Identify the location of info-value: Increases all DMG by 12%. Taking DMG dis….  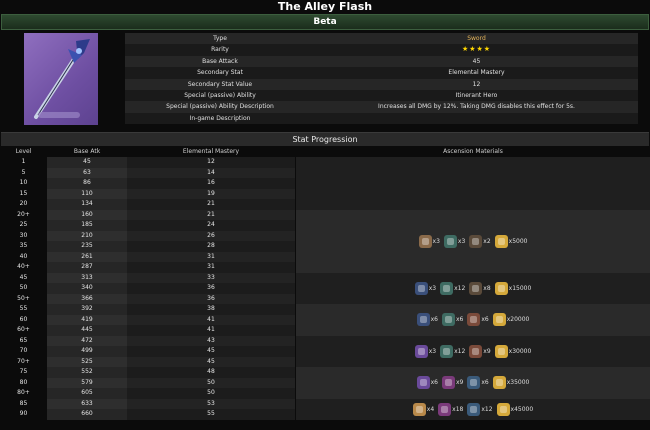
(476, 107).